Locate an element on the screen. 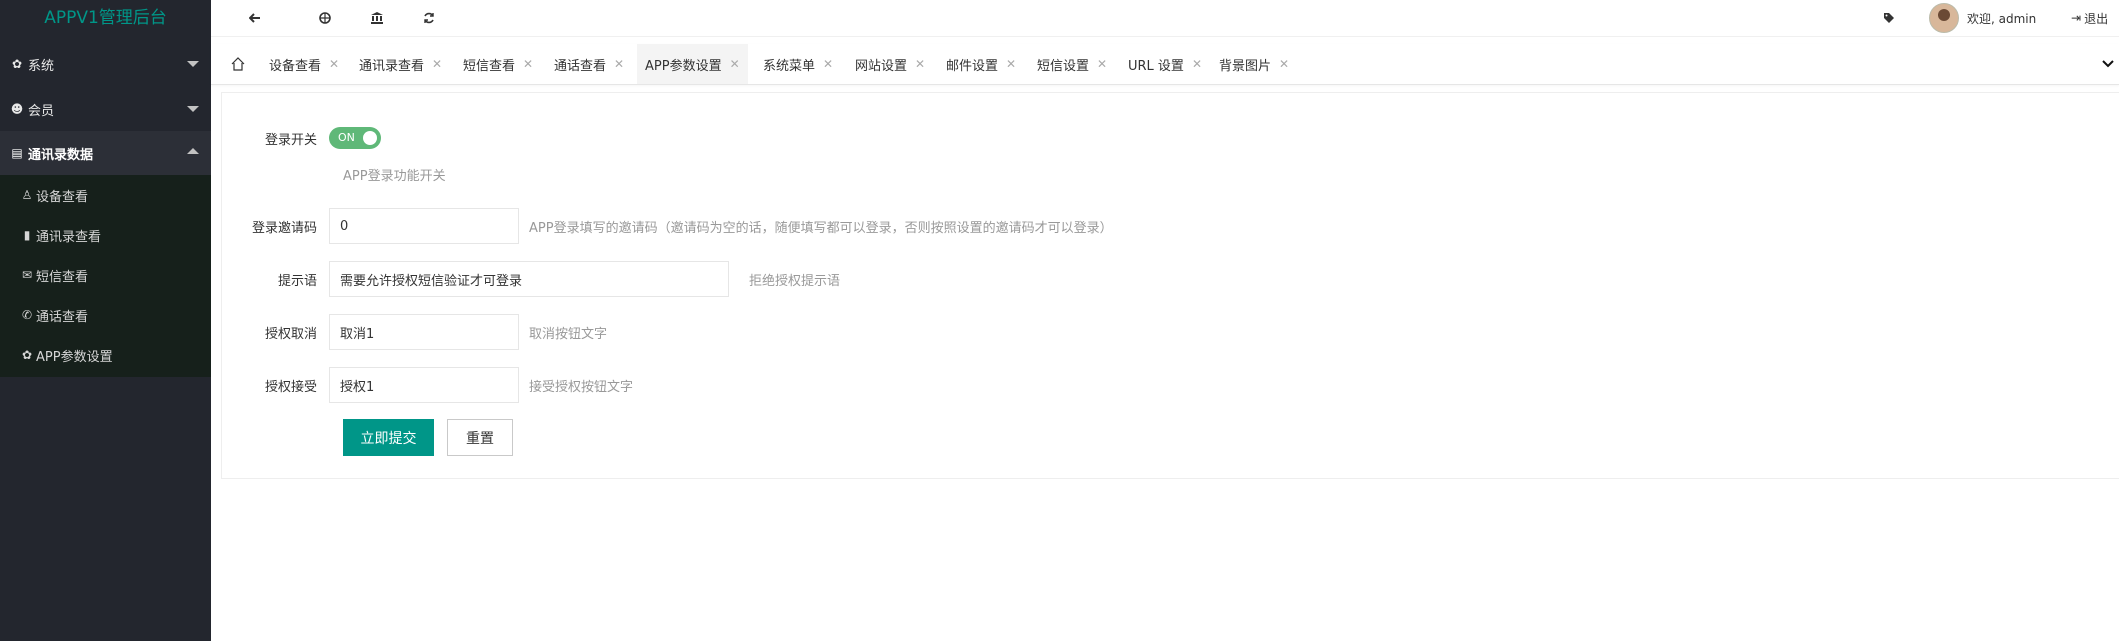  auth-cancel-row: 授权取消 取消按钮文字 is located at coordinates (414, 332).